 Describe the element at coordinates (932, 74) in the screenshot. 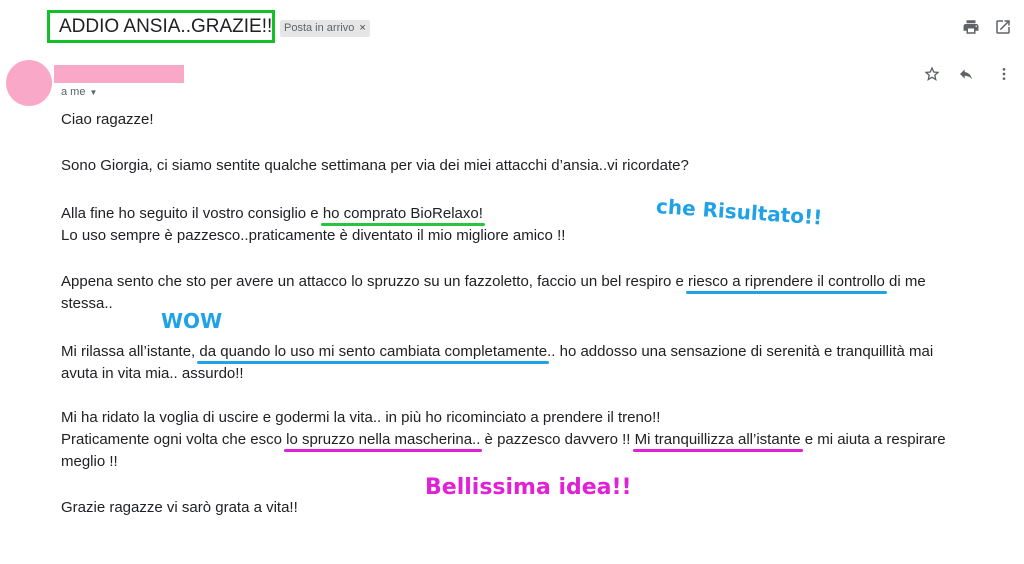

I see `star-icon` at that location.